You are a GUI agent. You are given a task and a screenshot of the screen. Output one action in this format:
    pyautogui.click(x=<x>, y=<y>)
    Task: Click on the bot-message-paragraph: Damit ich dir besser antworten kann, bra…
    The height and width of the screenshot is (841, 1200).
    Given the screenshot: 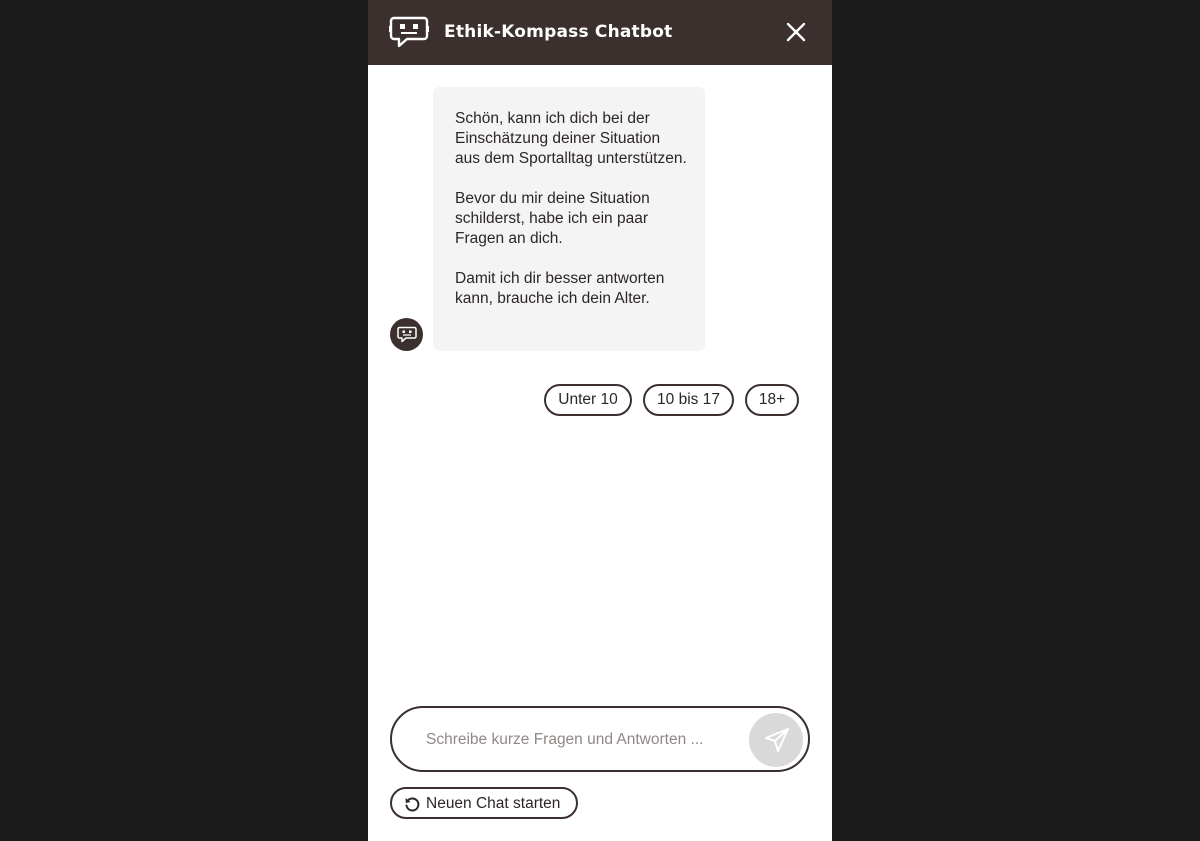 What is the action you would take?
    pyautogui.click(x=560, y=288)
    